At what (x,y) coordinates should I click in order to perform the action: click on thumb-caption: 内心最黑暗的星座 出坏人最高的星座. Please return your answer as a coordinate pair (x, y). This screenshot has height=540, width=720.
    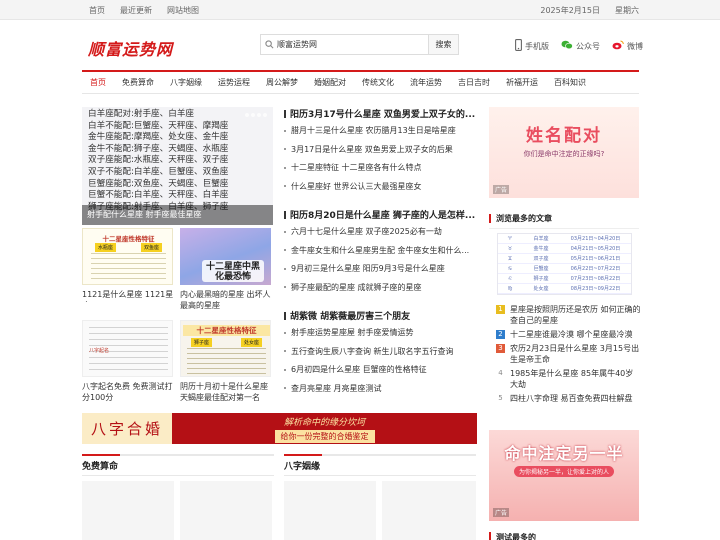
    Looking at the image, I should click on (227, 300).